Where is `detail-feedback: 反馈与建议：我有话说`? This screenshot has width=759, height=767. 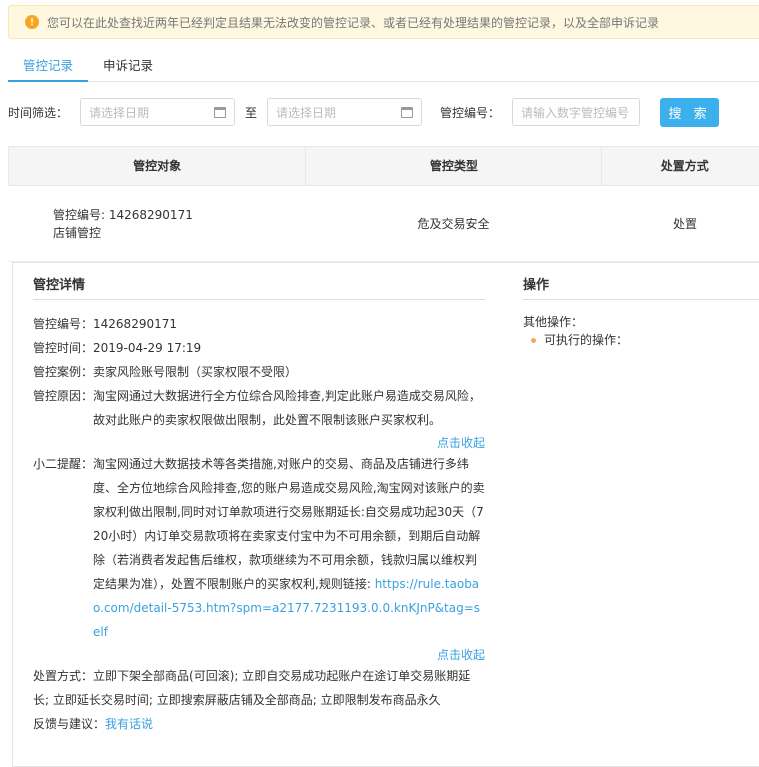 detail-feedback: 反馈与建议：我有话说 is located at coordinates (259, 724).